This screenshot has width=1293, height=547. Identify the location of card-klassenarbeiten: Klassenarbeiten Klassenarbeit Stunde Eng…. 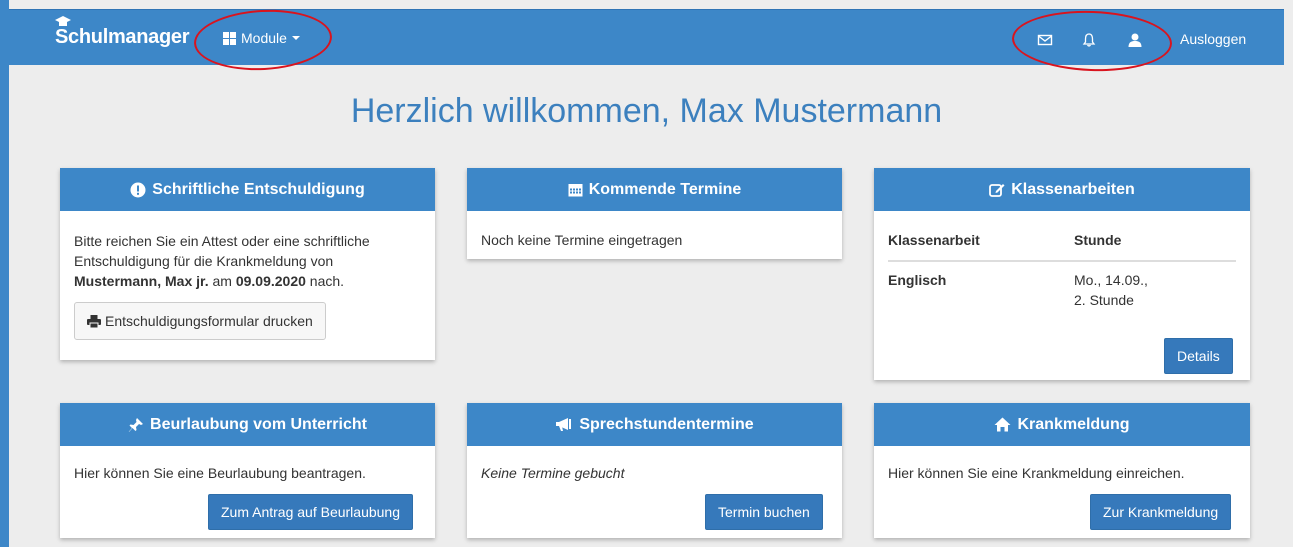
(1062, 274).